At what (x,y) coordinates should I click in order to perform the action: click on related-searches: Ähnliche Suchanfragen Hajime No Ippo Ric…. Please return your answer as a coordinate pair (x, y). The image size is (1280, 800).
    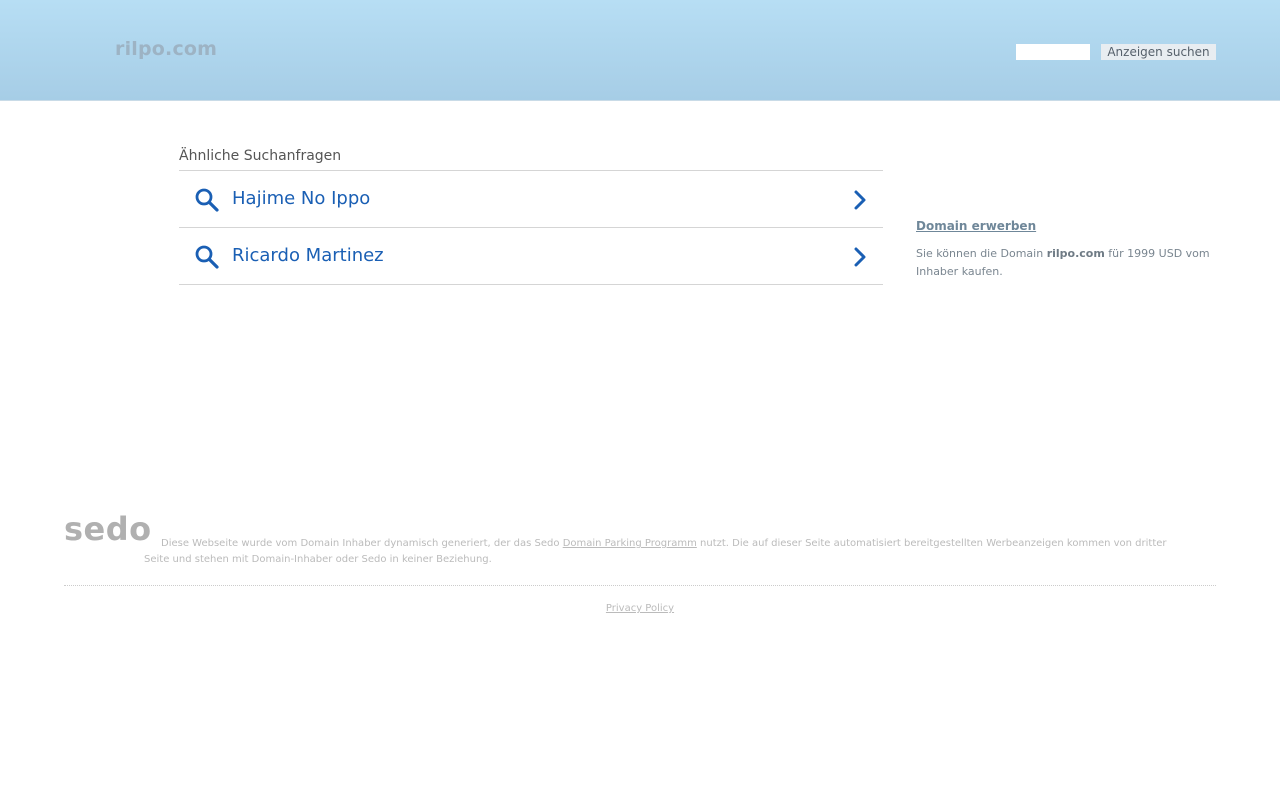
    Looking at the image, I should click on (531, 215).